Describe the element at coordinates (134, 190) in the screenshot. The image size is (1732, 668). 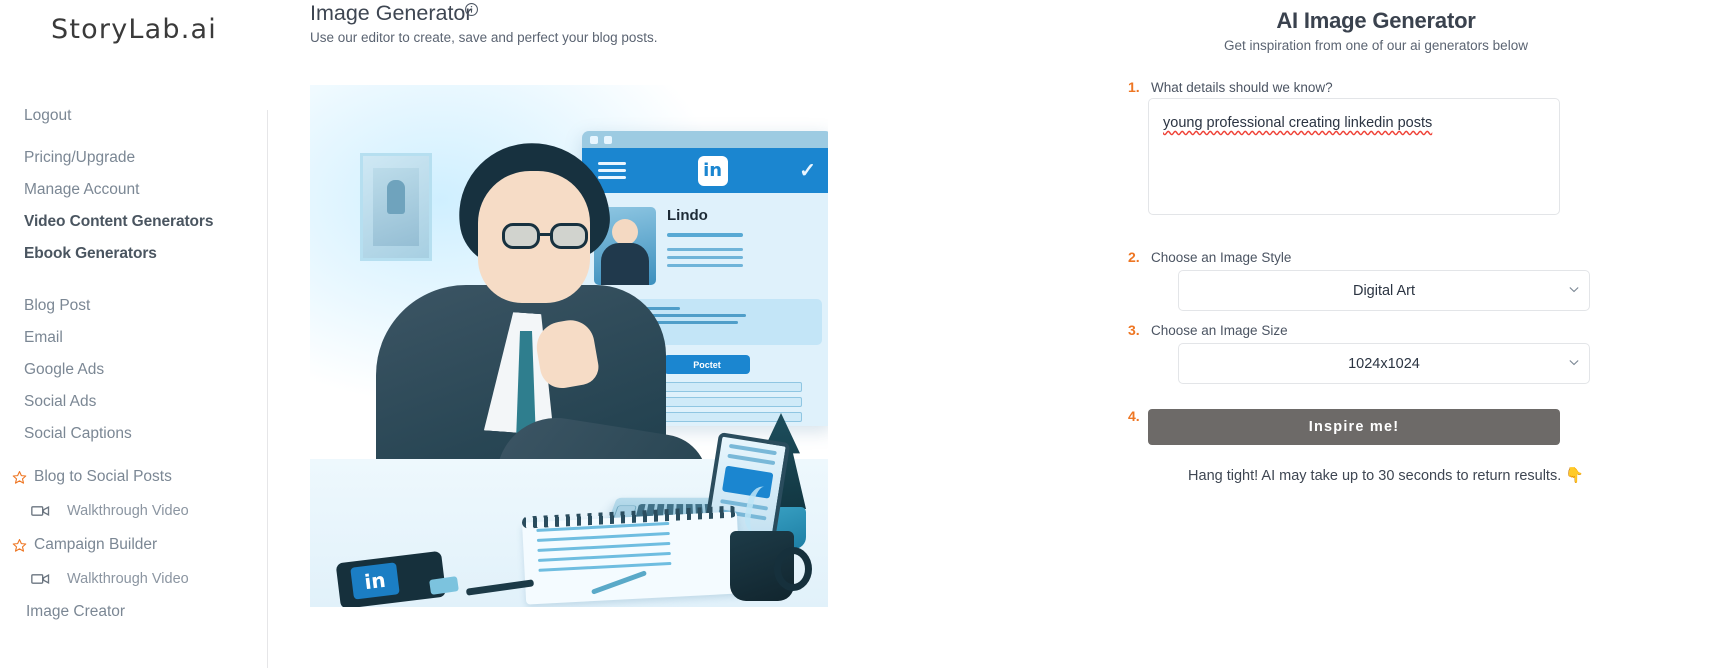
I see `sidebar-item-manage-account: Manage Account` at that location.